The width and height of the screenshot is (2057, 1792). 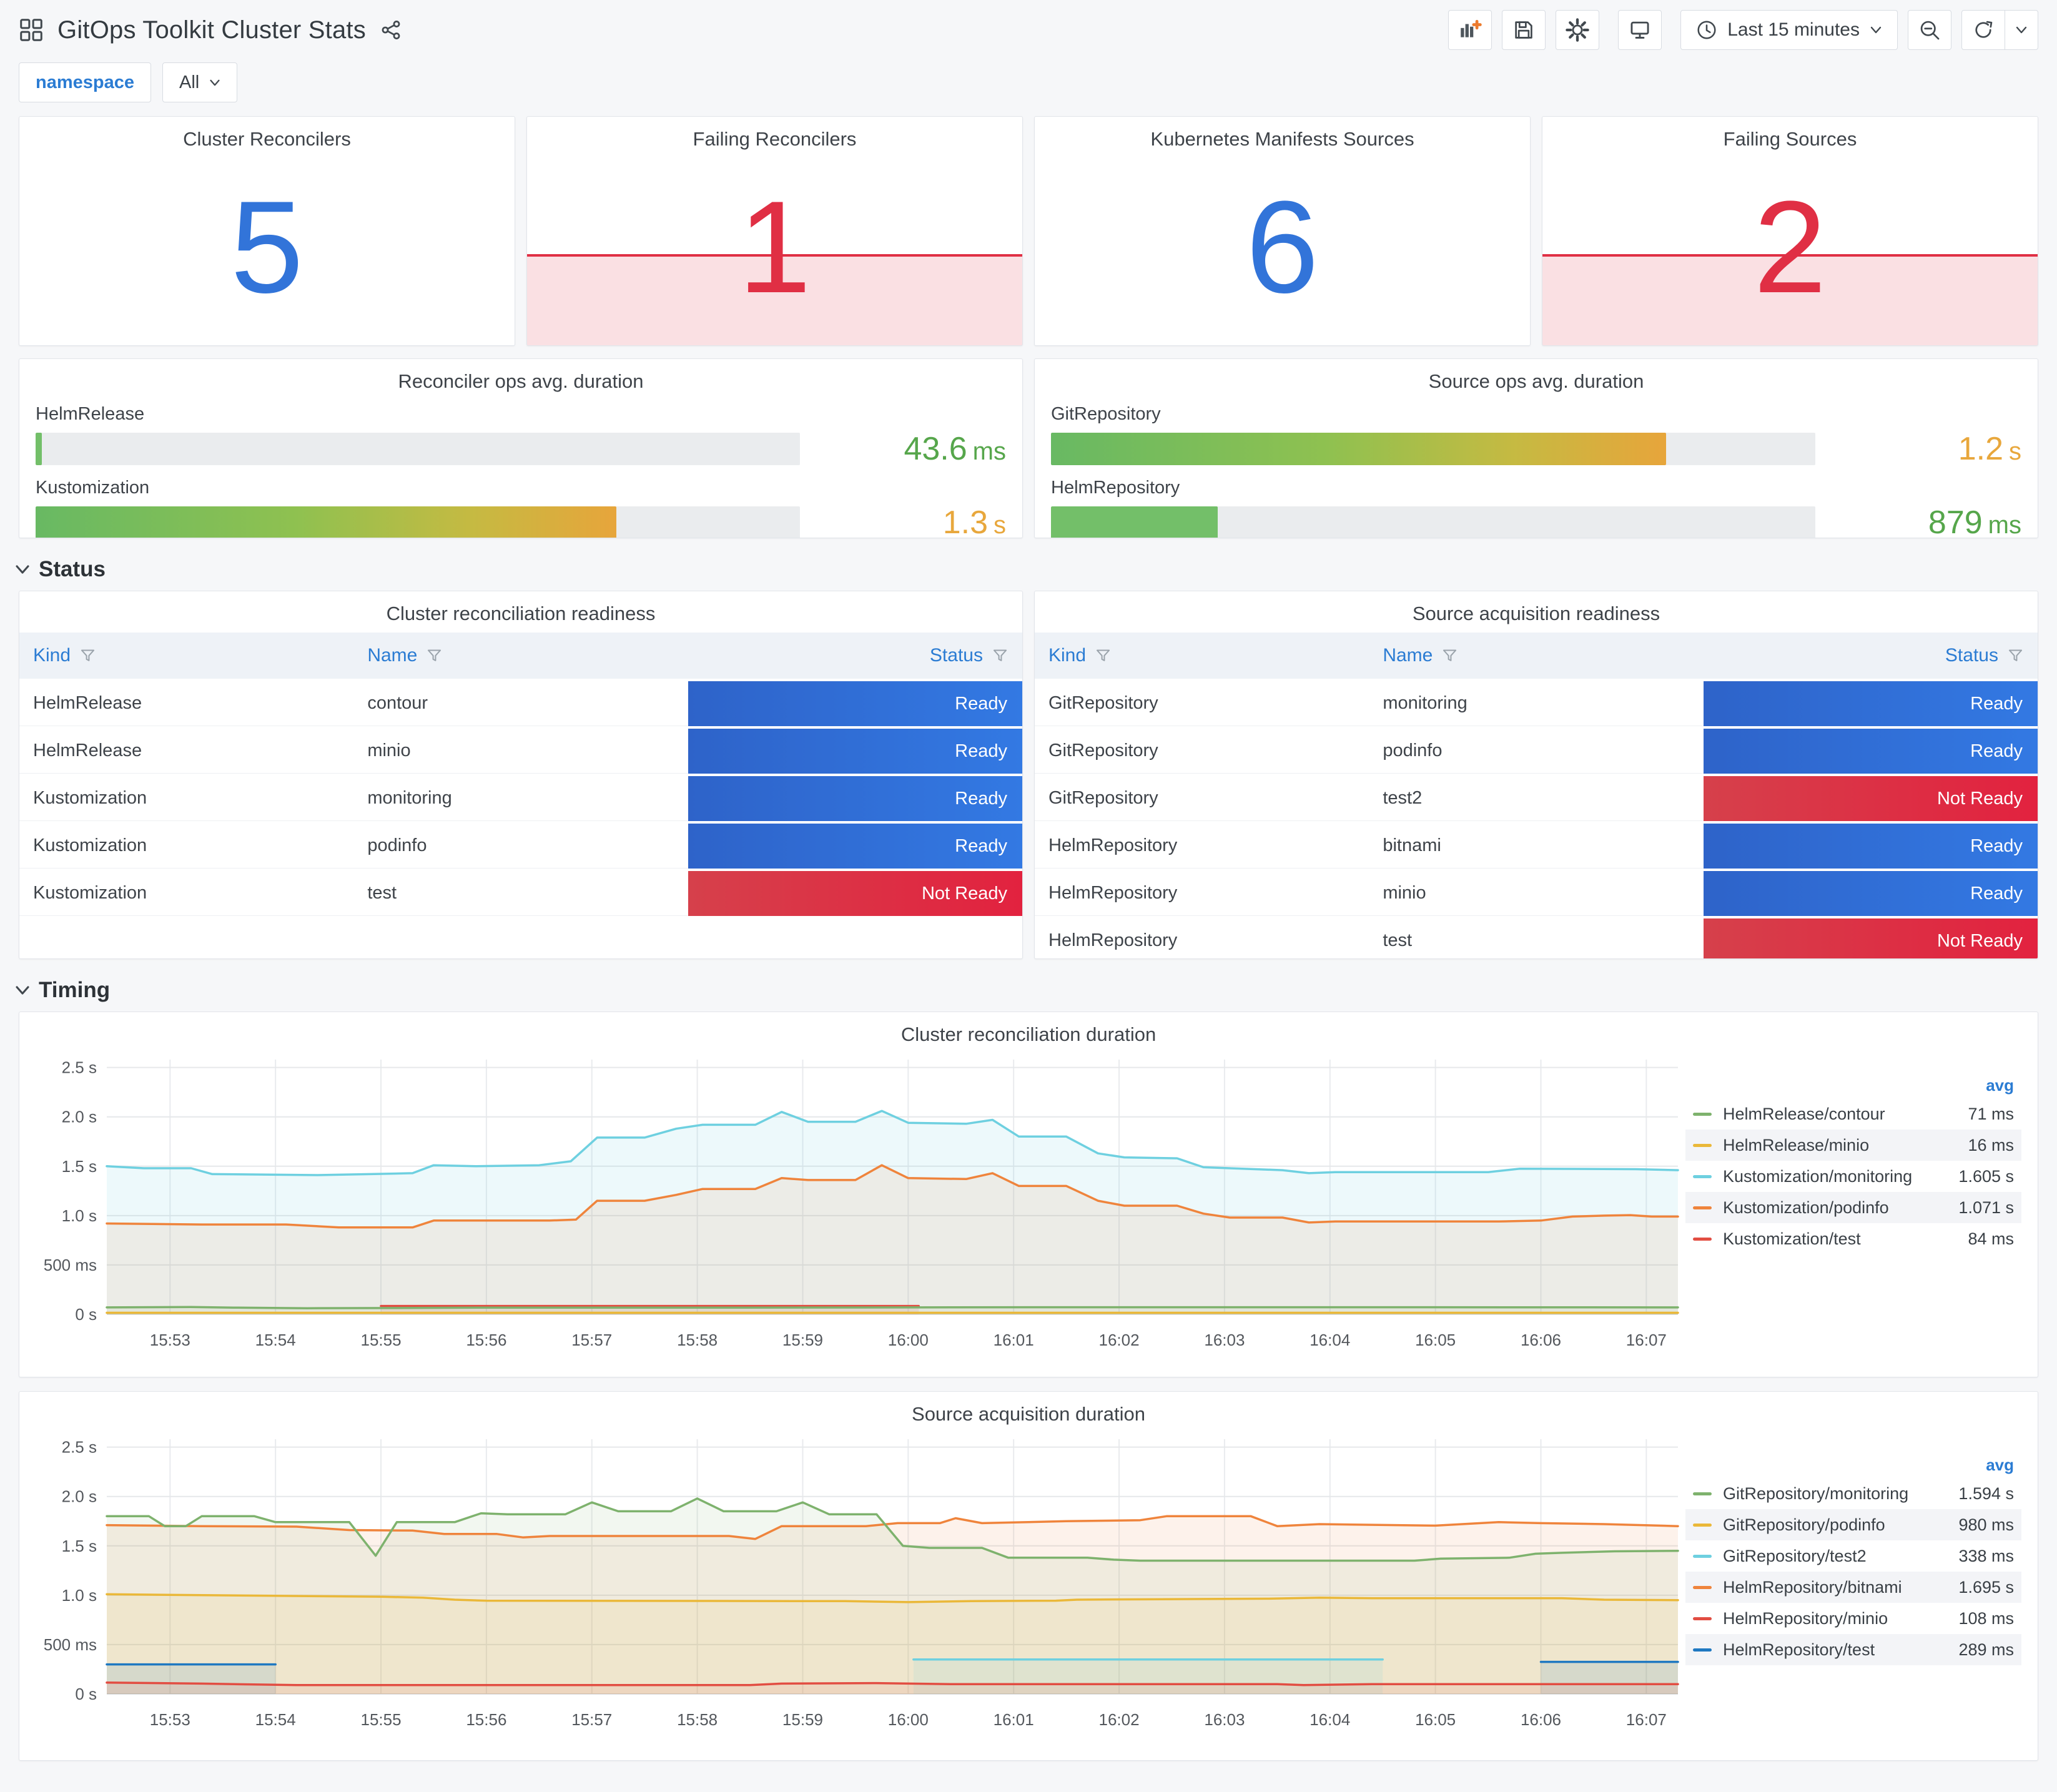 I want to click on legend-item: Kustomization/monitoring 1.605 s, so click(x=1853, y=1176).